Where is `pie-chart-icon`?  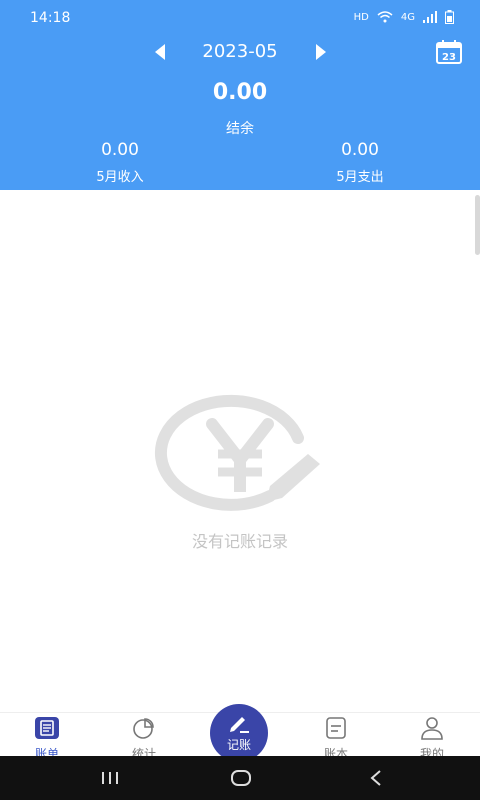
pie-chart-icon is located at coordinates (143, 728).